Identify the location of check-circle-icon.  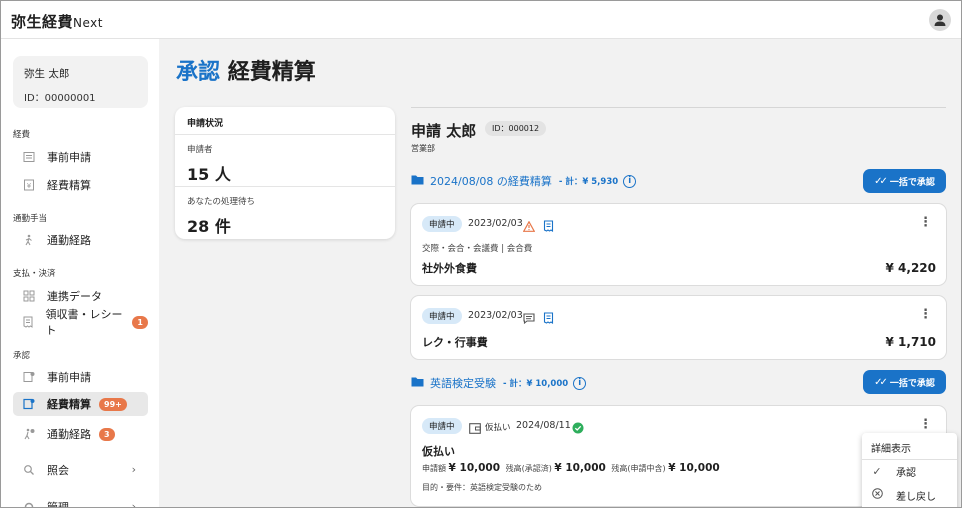
(578, 428).